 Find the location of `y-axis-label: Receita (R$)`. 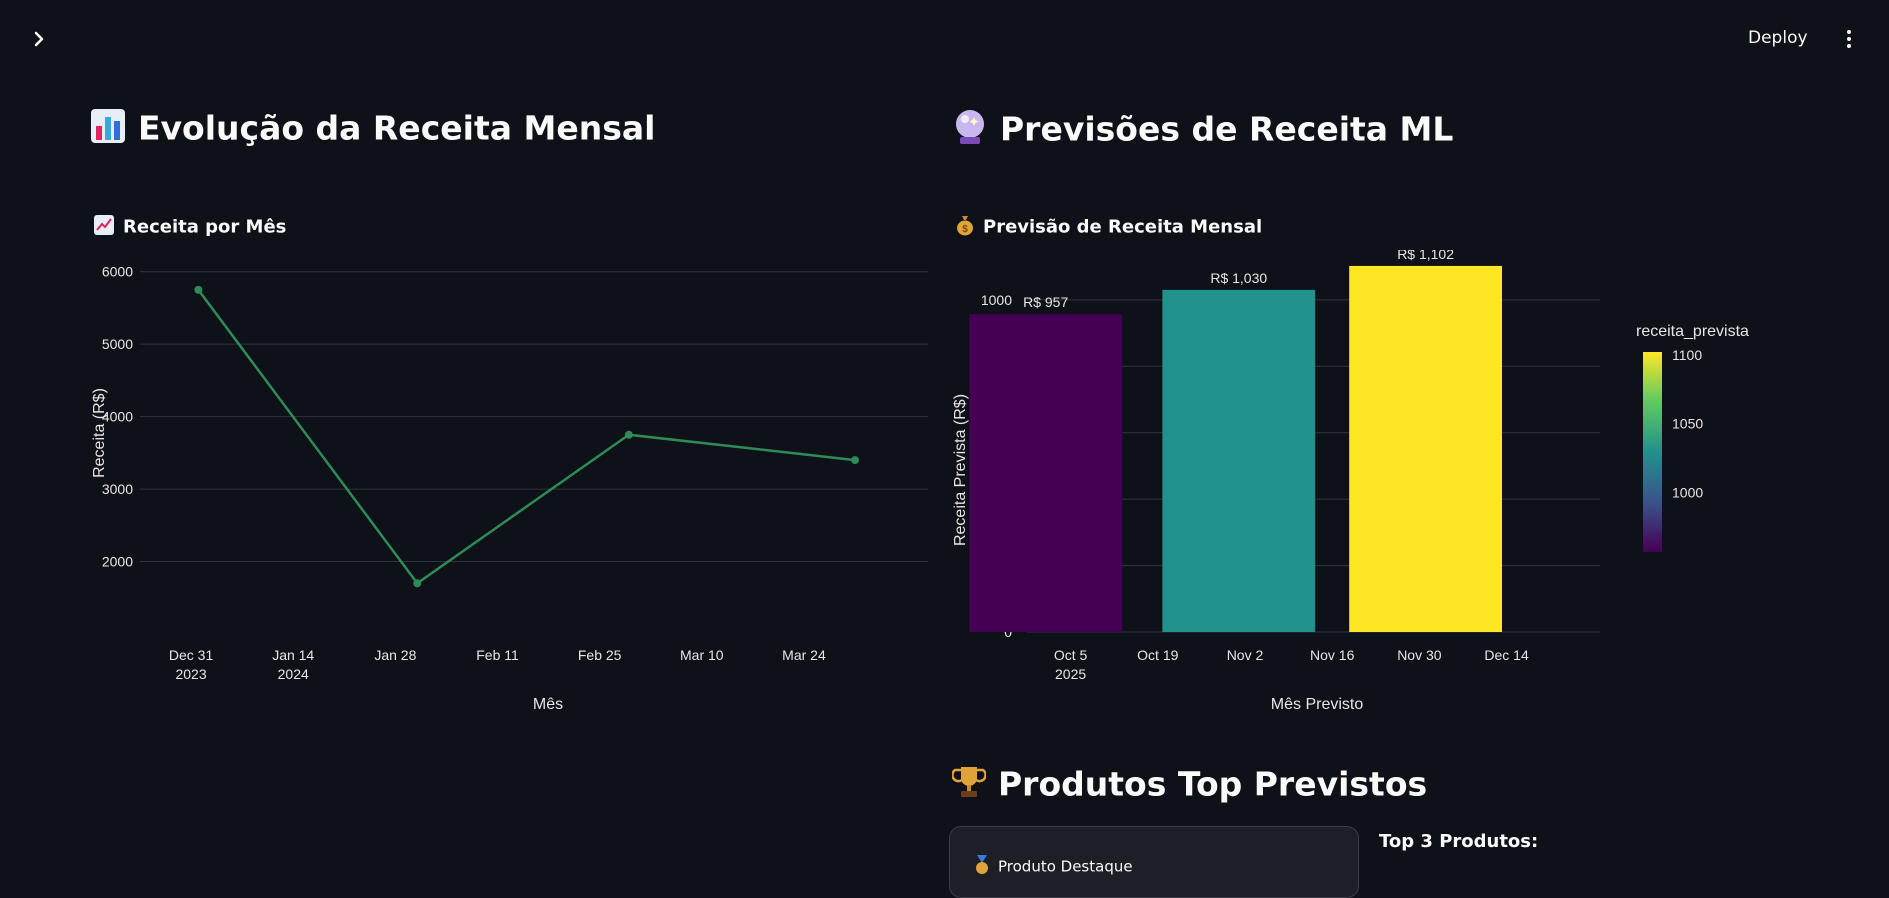

y-axis-label: Receita (R$) is located at coordinates (99, 433).